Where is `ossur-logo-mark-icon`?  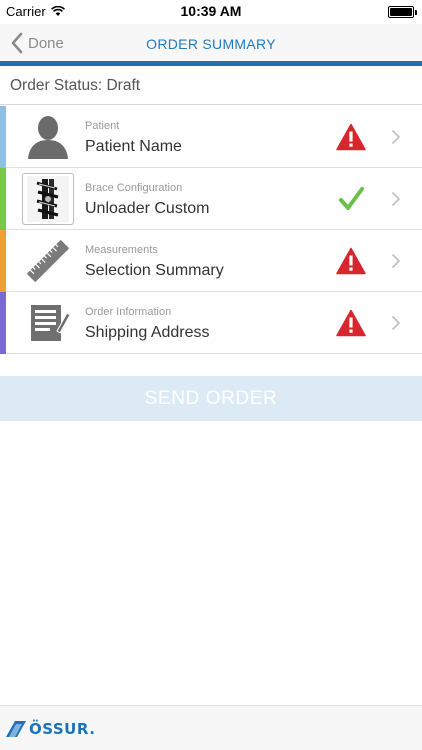 ossur-logo-mark-icon is located at coordinates (16, 729).